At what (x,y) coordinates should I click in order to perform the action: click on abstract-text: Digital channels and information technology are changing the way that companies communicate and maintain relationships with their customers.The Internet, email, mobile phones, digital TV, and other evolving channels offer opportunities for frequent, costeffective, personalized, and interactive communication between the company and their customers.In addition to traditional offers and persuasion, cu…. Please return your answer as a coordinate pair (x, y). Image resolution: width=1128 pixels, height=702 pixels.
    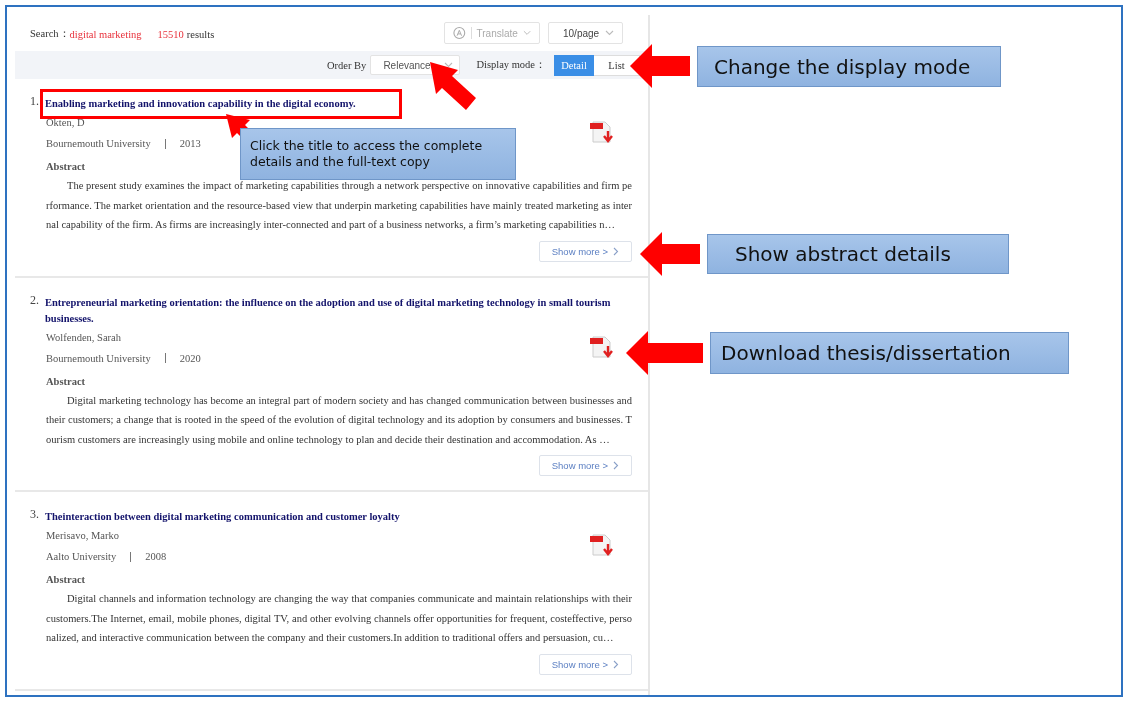
    Looking at the image, I should click on (338, 618).